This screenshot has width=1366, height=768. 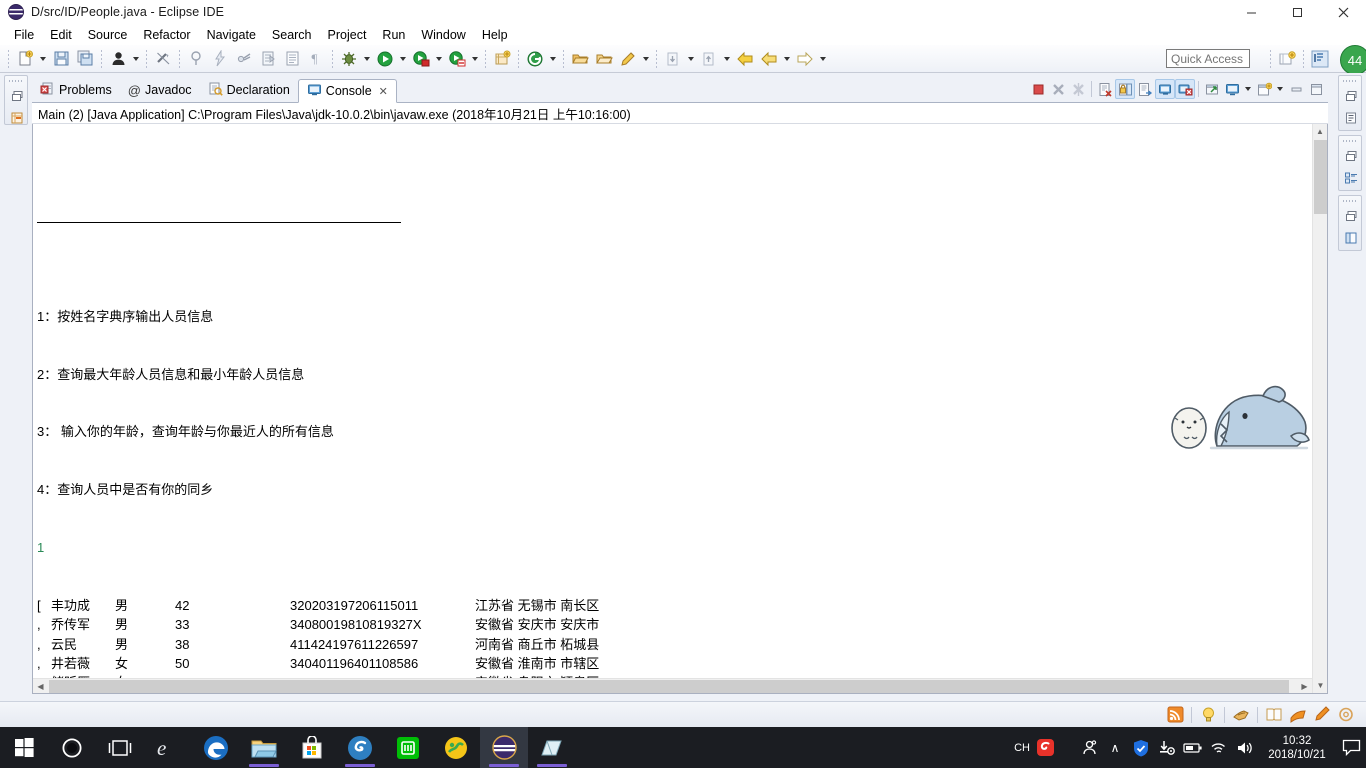 What do you see at coordinates (61, 59) in the screenshot?
I see `save-icon` at bounding box center [61, 59].